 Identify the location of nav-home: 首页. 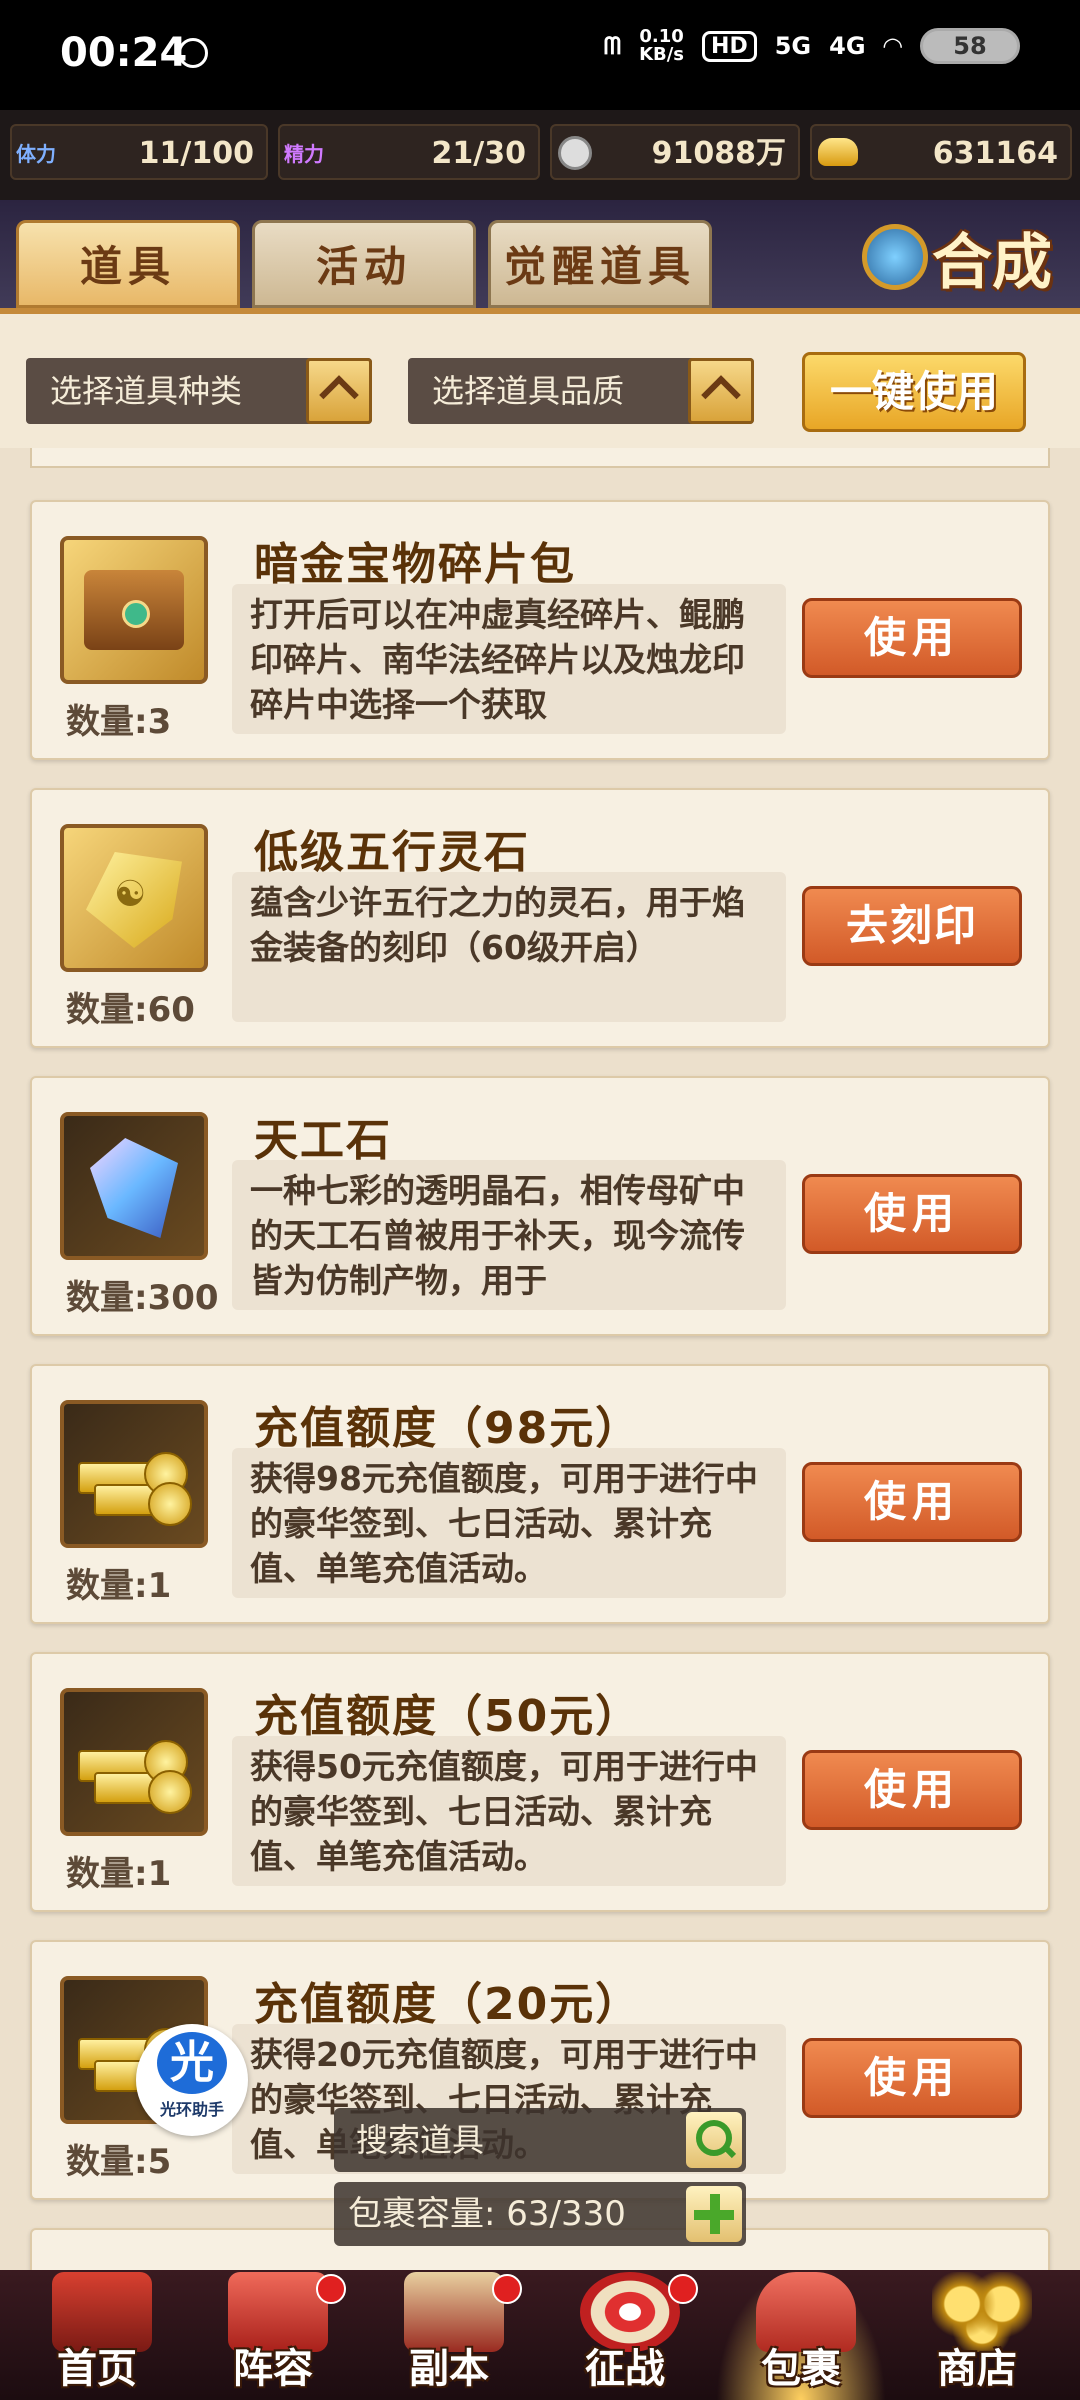
(97, 2335).